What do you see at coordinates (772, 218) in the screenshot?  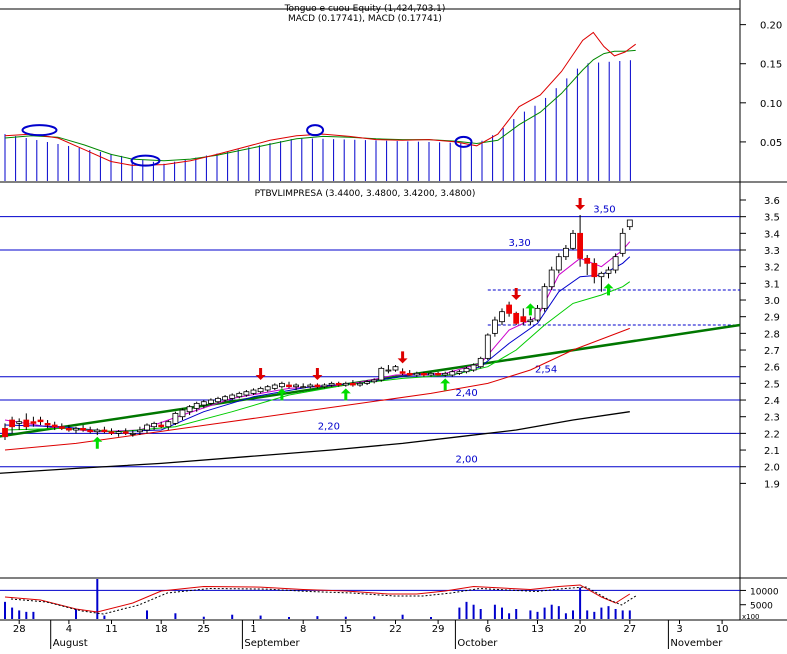 I see `price-y-tick-label: 3.5` at bounding box center [772, 218].